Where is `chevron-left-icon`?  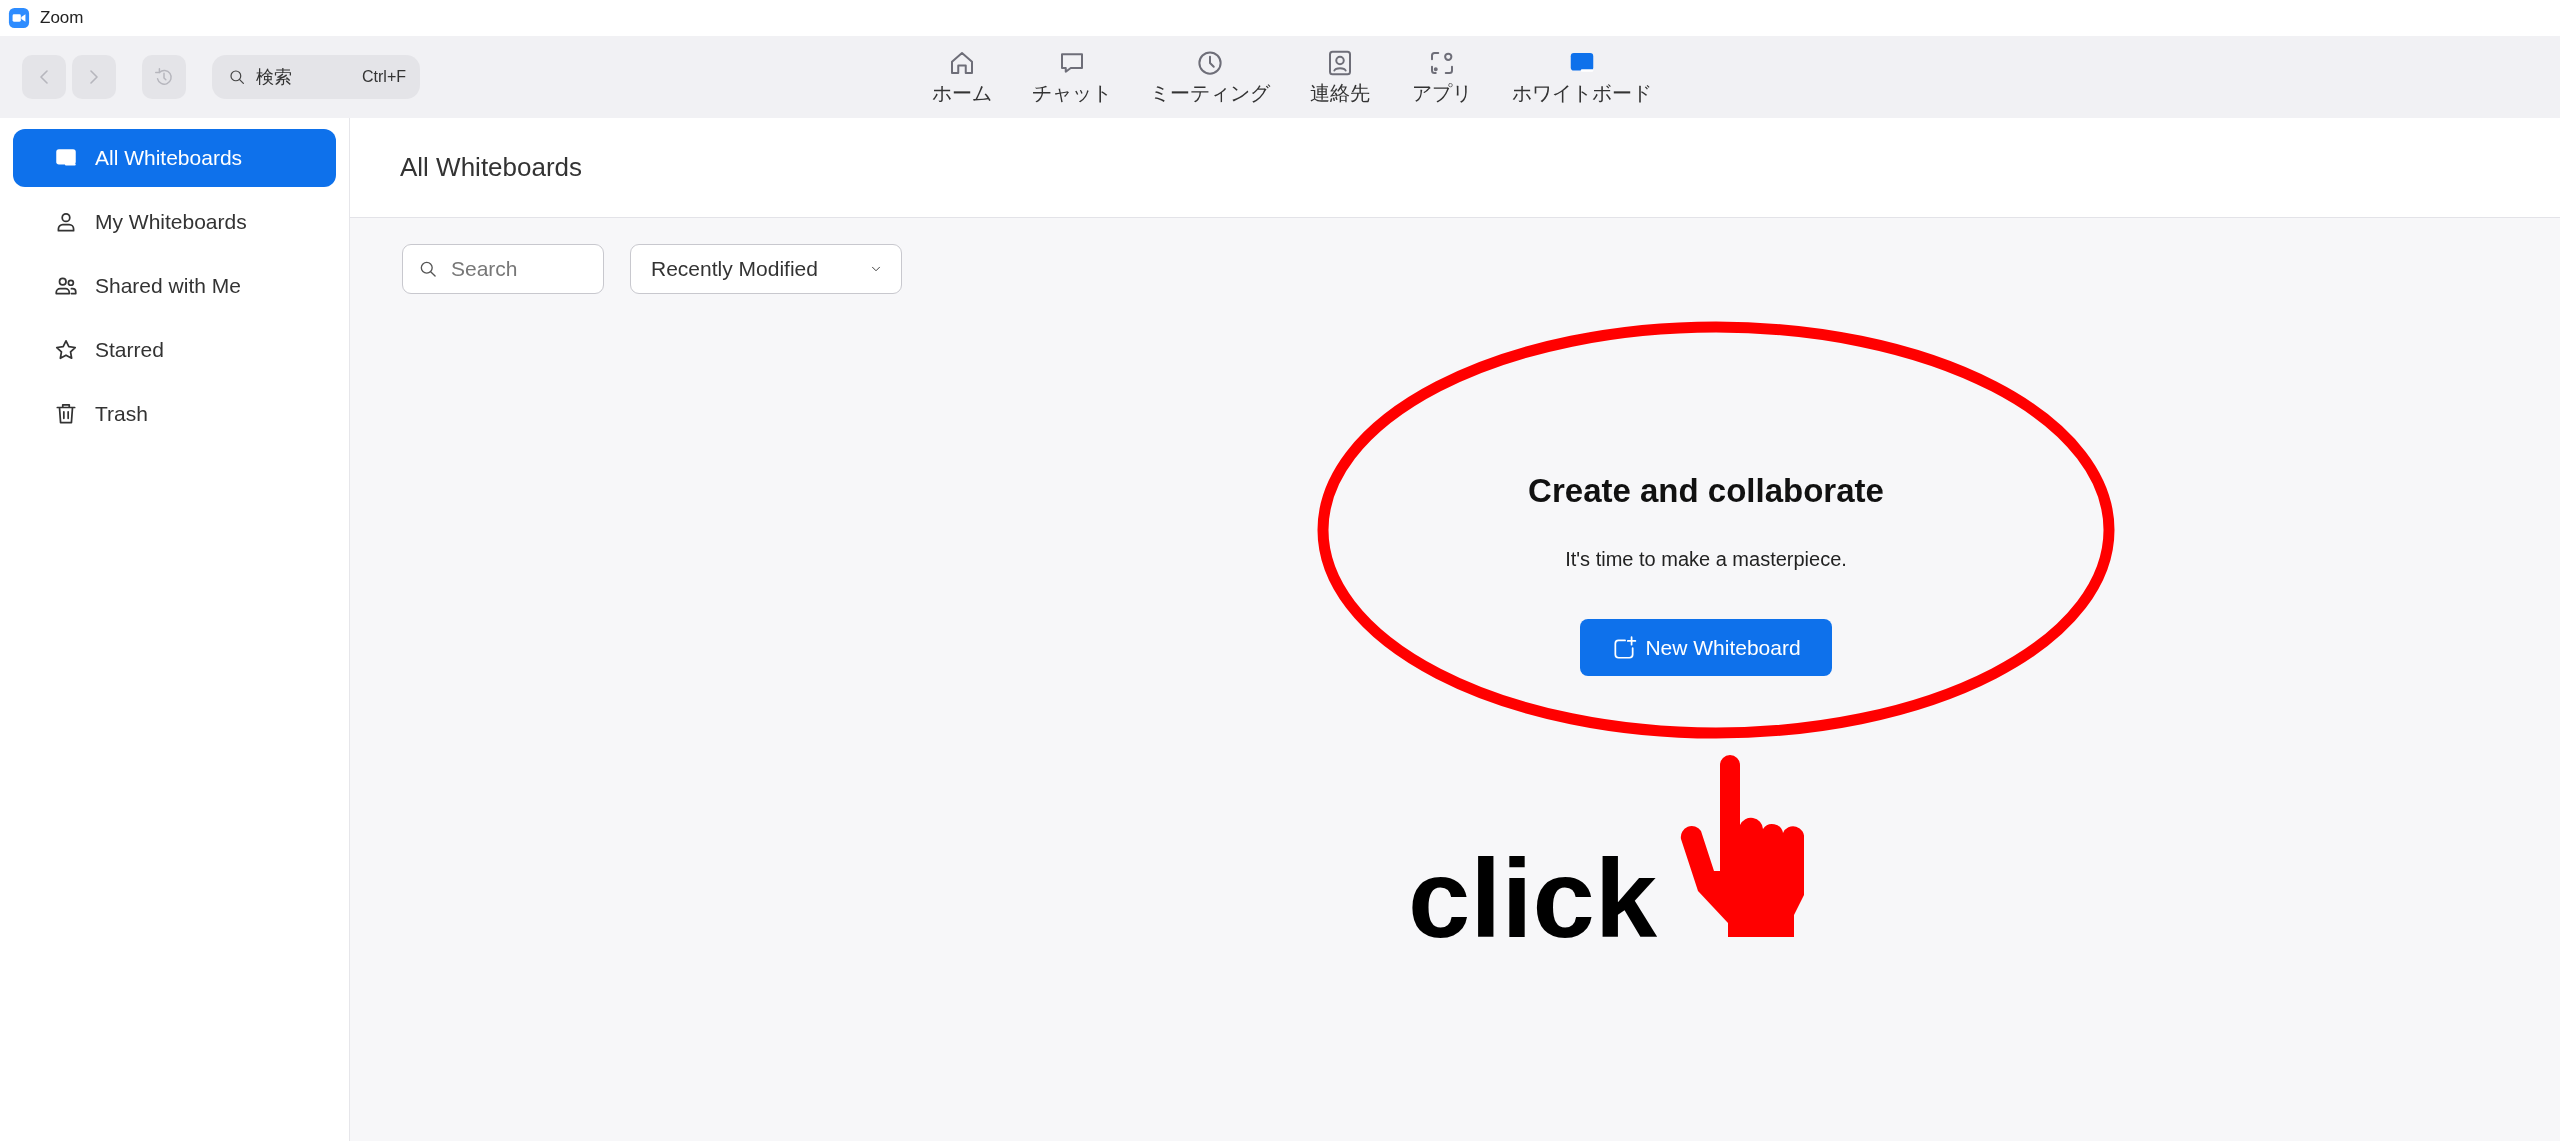 chevron-left-icon is located at coordinates (44, 77).